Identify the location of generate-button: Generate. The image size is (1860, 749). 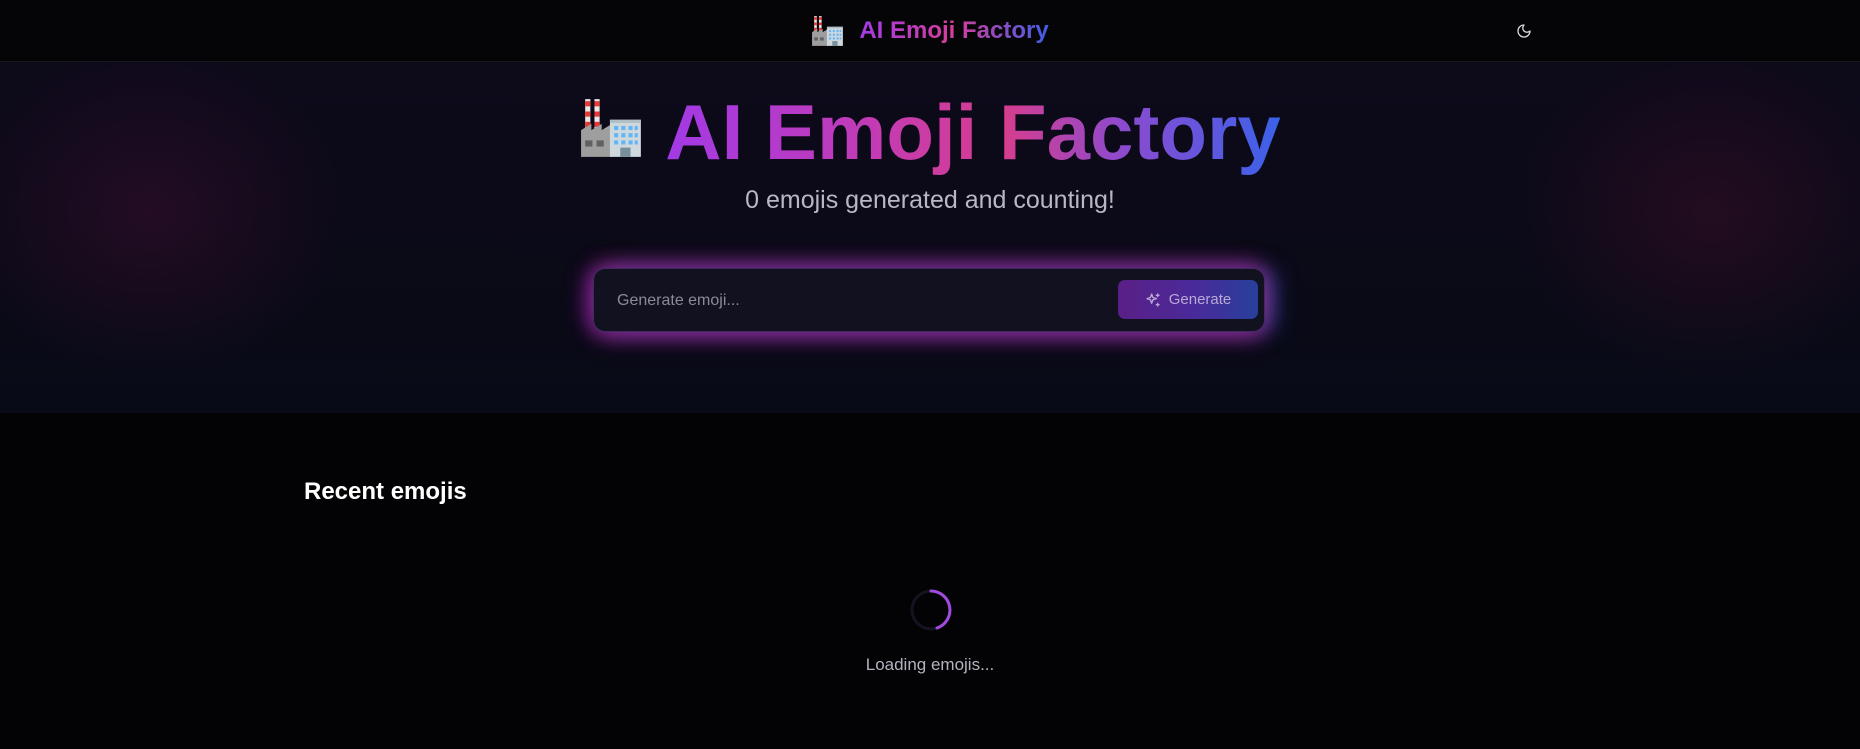
(1188, 299).